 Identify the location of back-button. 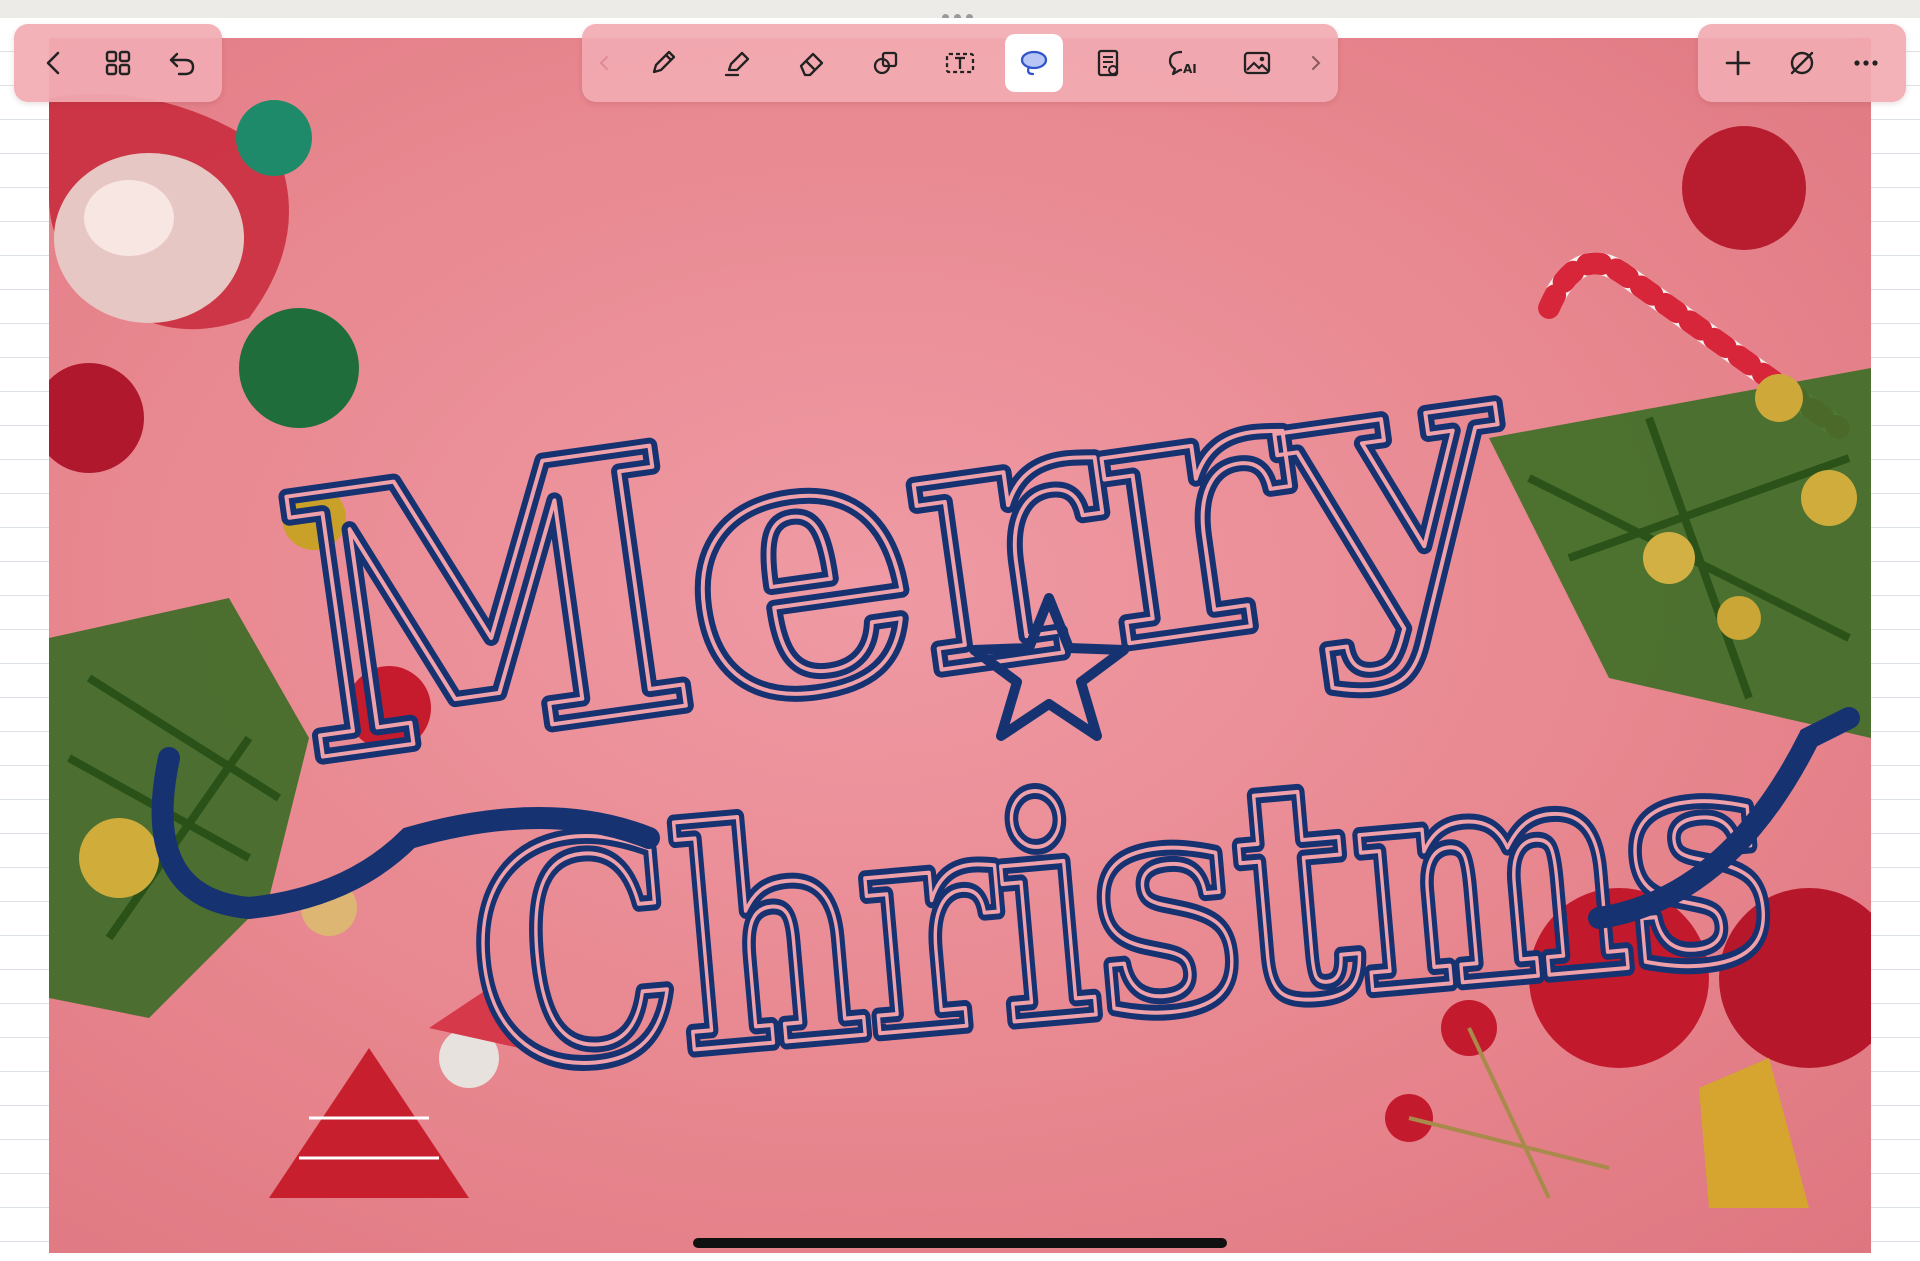
(54, 63).